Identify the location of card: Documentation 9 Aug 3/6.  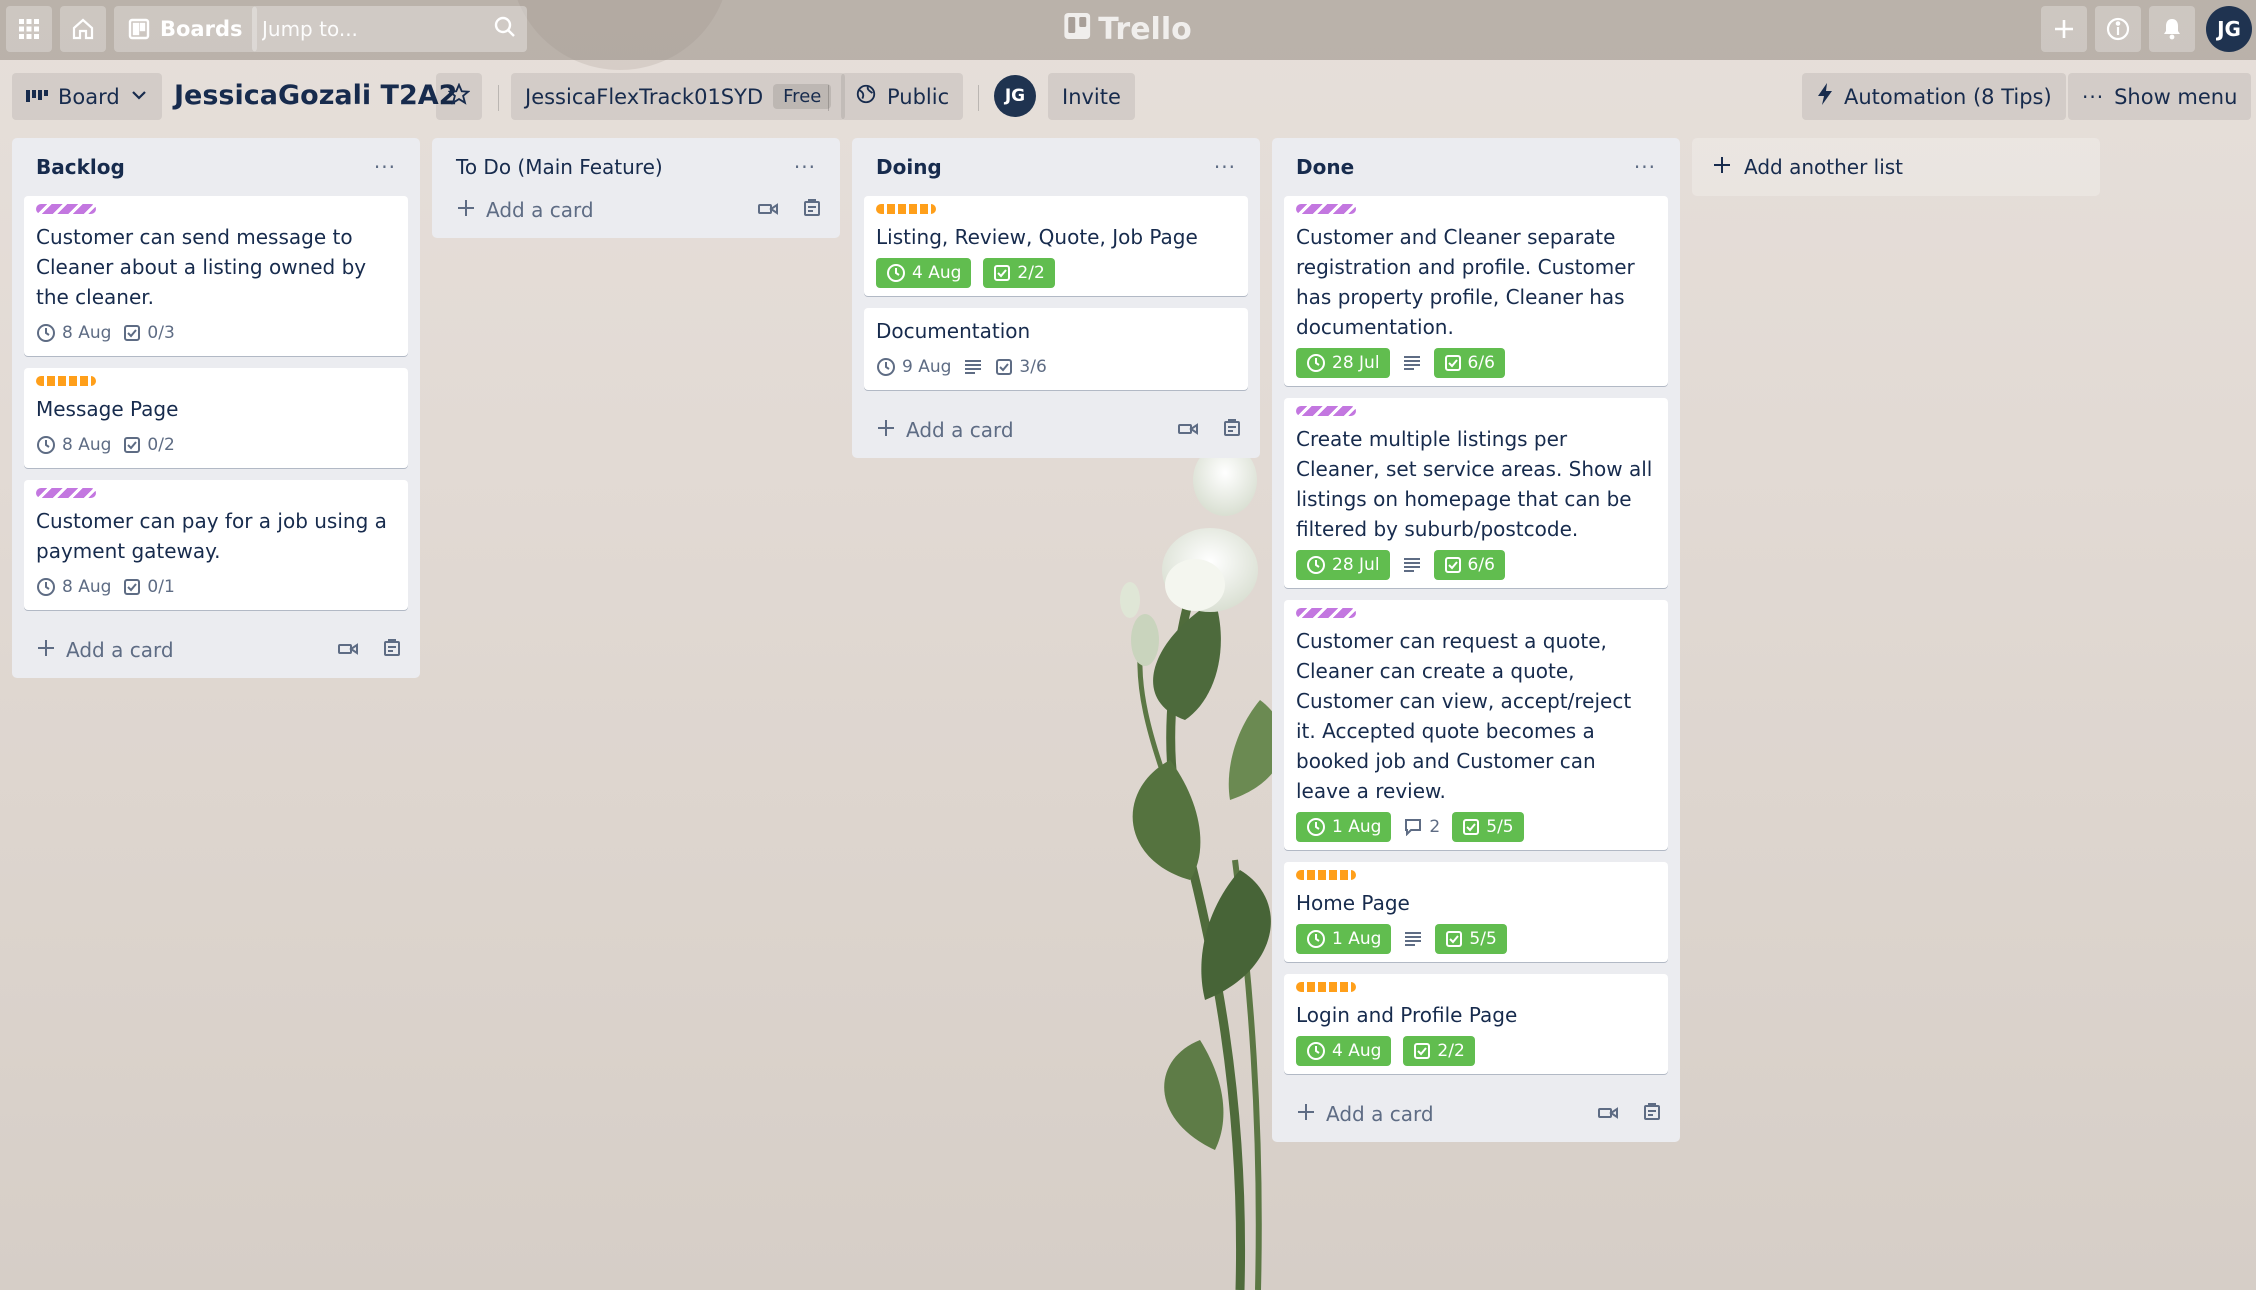
(1056, 349).